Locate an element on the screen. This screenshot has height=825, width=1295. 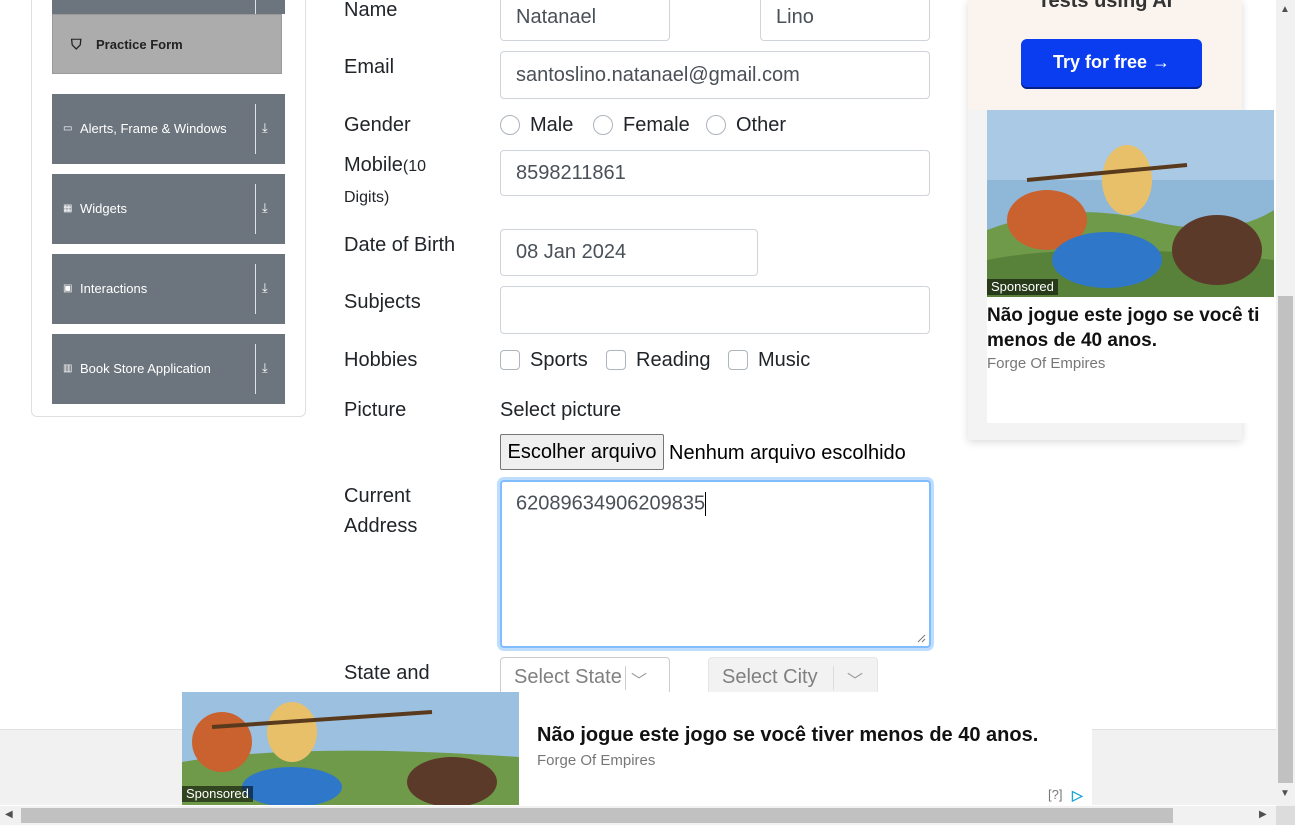
gender-label: Gender is located at coordinates (377, 125).